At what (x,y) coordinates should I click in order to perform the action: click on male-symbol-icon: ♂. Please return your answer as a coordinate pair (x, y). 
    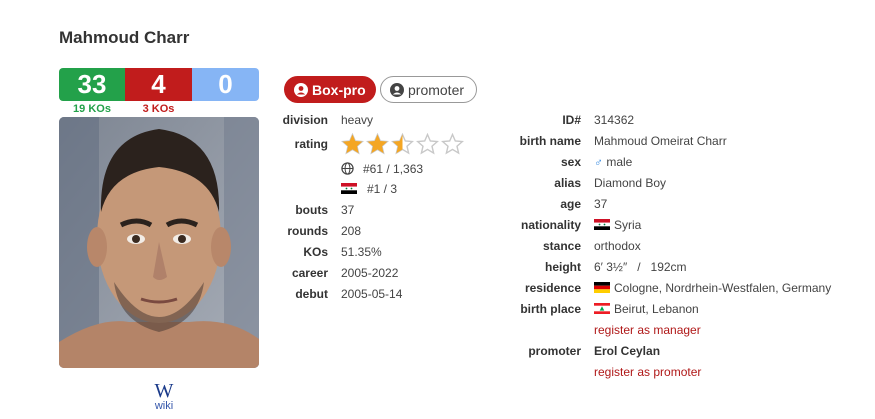
    Looking at the image, I should click on (598, 162).